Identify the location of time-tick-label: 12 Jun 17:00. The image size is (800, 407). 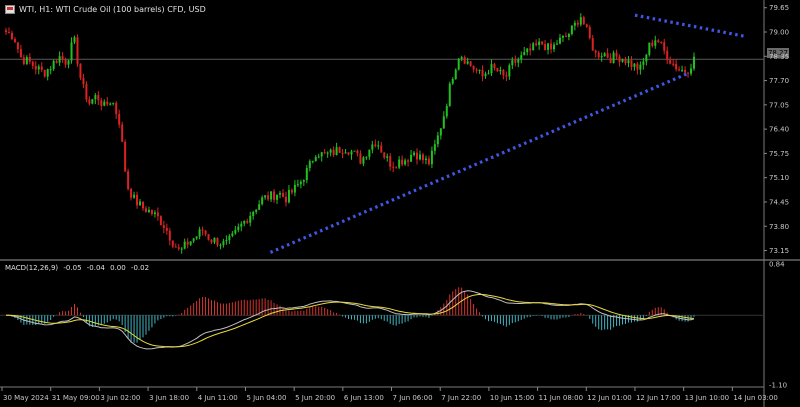
(658, 398).